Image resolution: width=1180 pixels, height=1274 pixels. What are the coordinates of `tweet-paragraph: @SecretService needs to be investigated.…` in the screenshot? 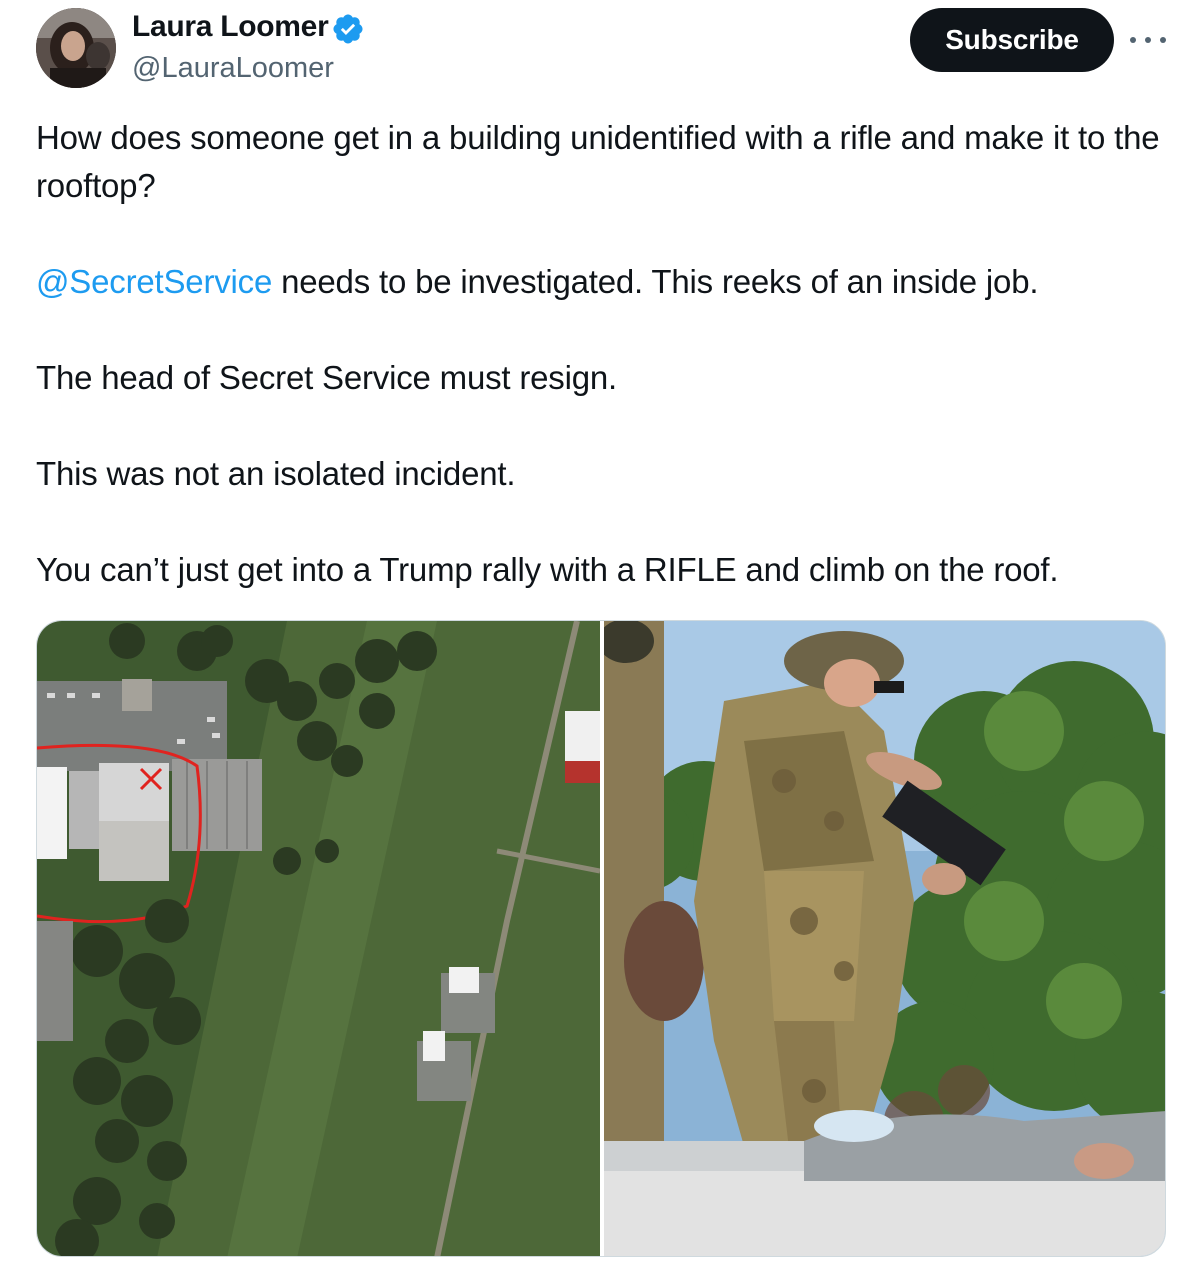 It's located at (601, 282).